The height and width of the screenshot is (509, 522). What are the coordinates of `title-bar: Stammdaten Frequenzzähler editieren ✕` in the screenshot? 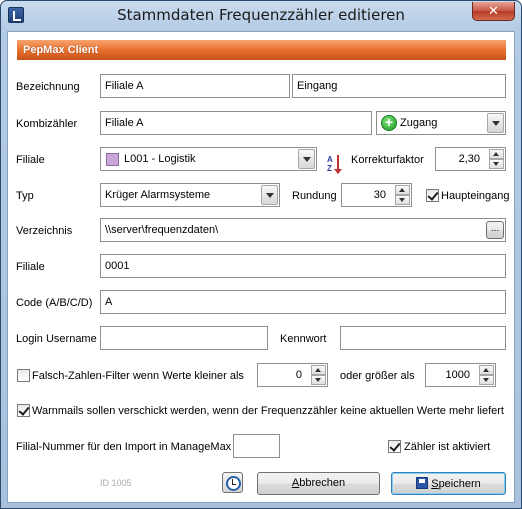 It's located at (261, 15).